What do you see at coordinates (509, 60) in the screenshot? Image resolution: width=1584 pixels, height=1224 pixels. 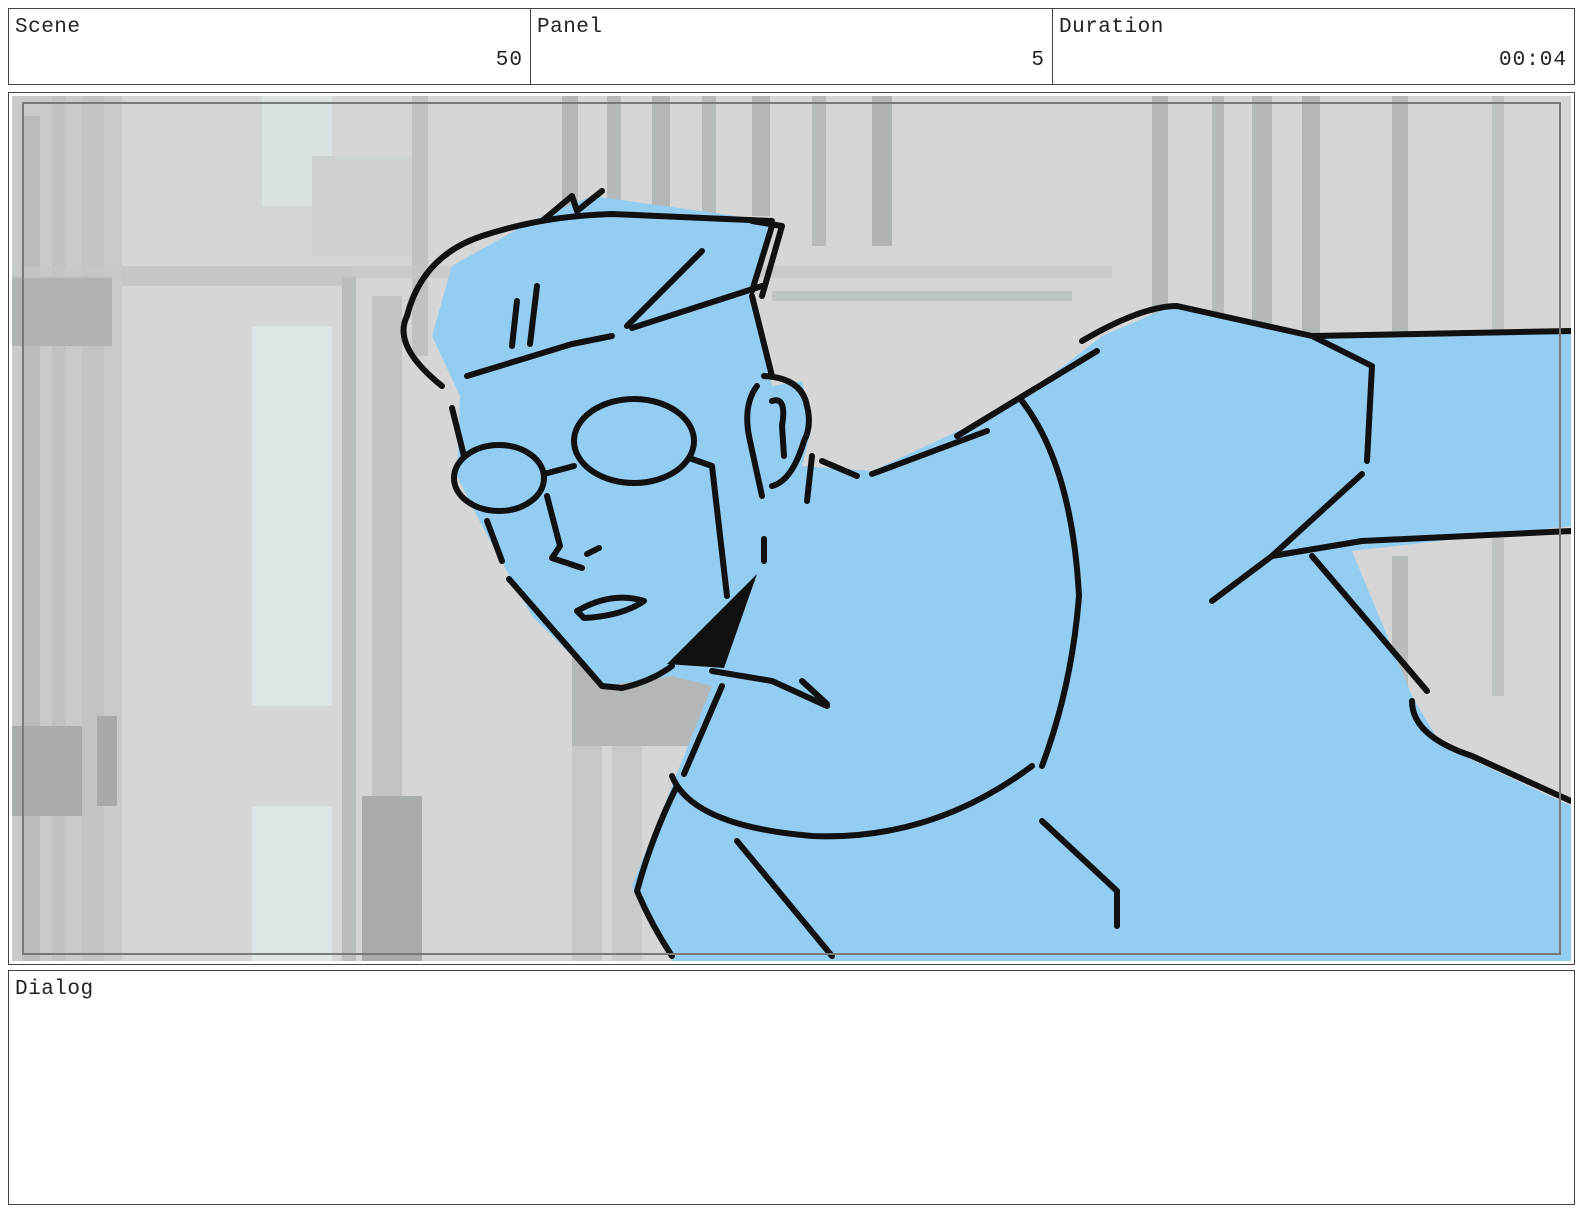 I see `scene-number: 50` at bounding box center [509, 60].